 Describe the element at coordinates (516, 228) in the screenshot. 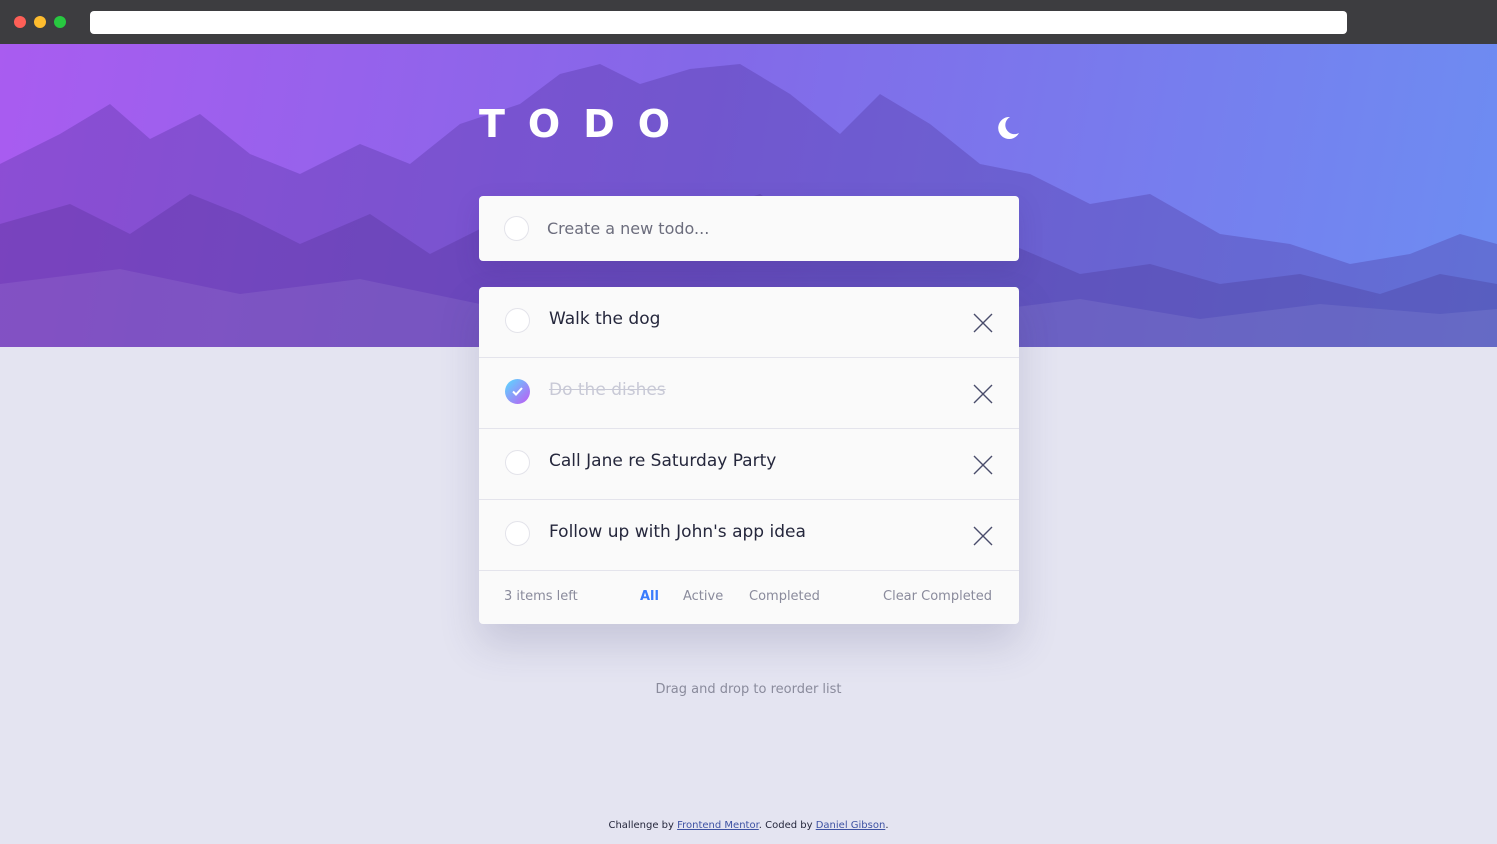

I see `new-todo-checkbox` at that location.